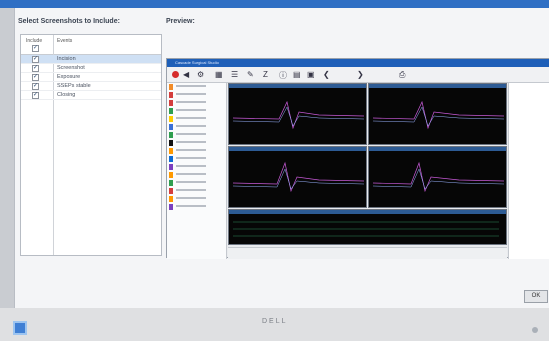  I want to click on emg-trace, so click(366, 229).